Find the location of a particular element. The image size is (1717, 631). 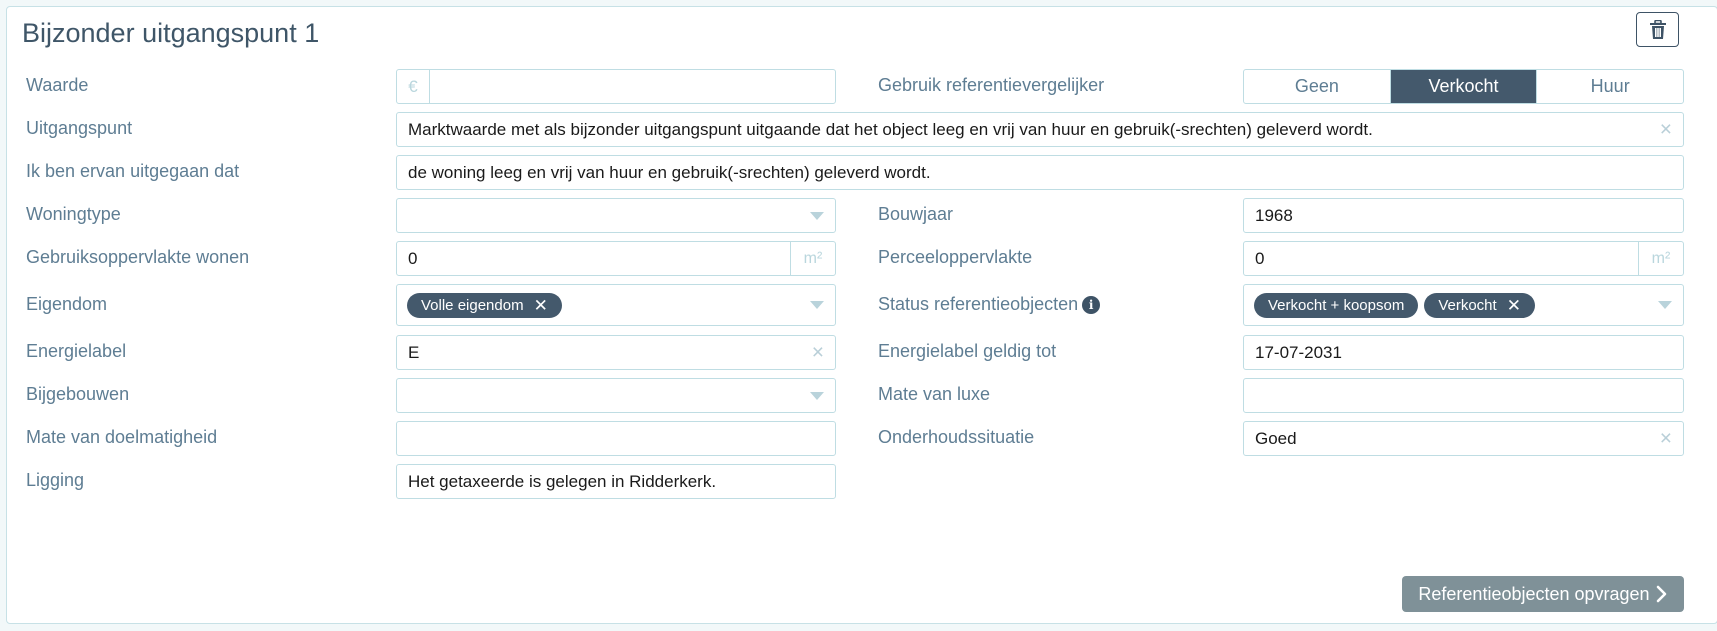

mate-luxe-input is located at coordinates (1463, 395).